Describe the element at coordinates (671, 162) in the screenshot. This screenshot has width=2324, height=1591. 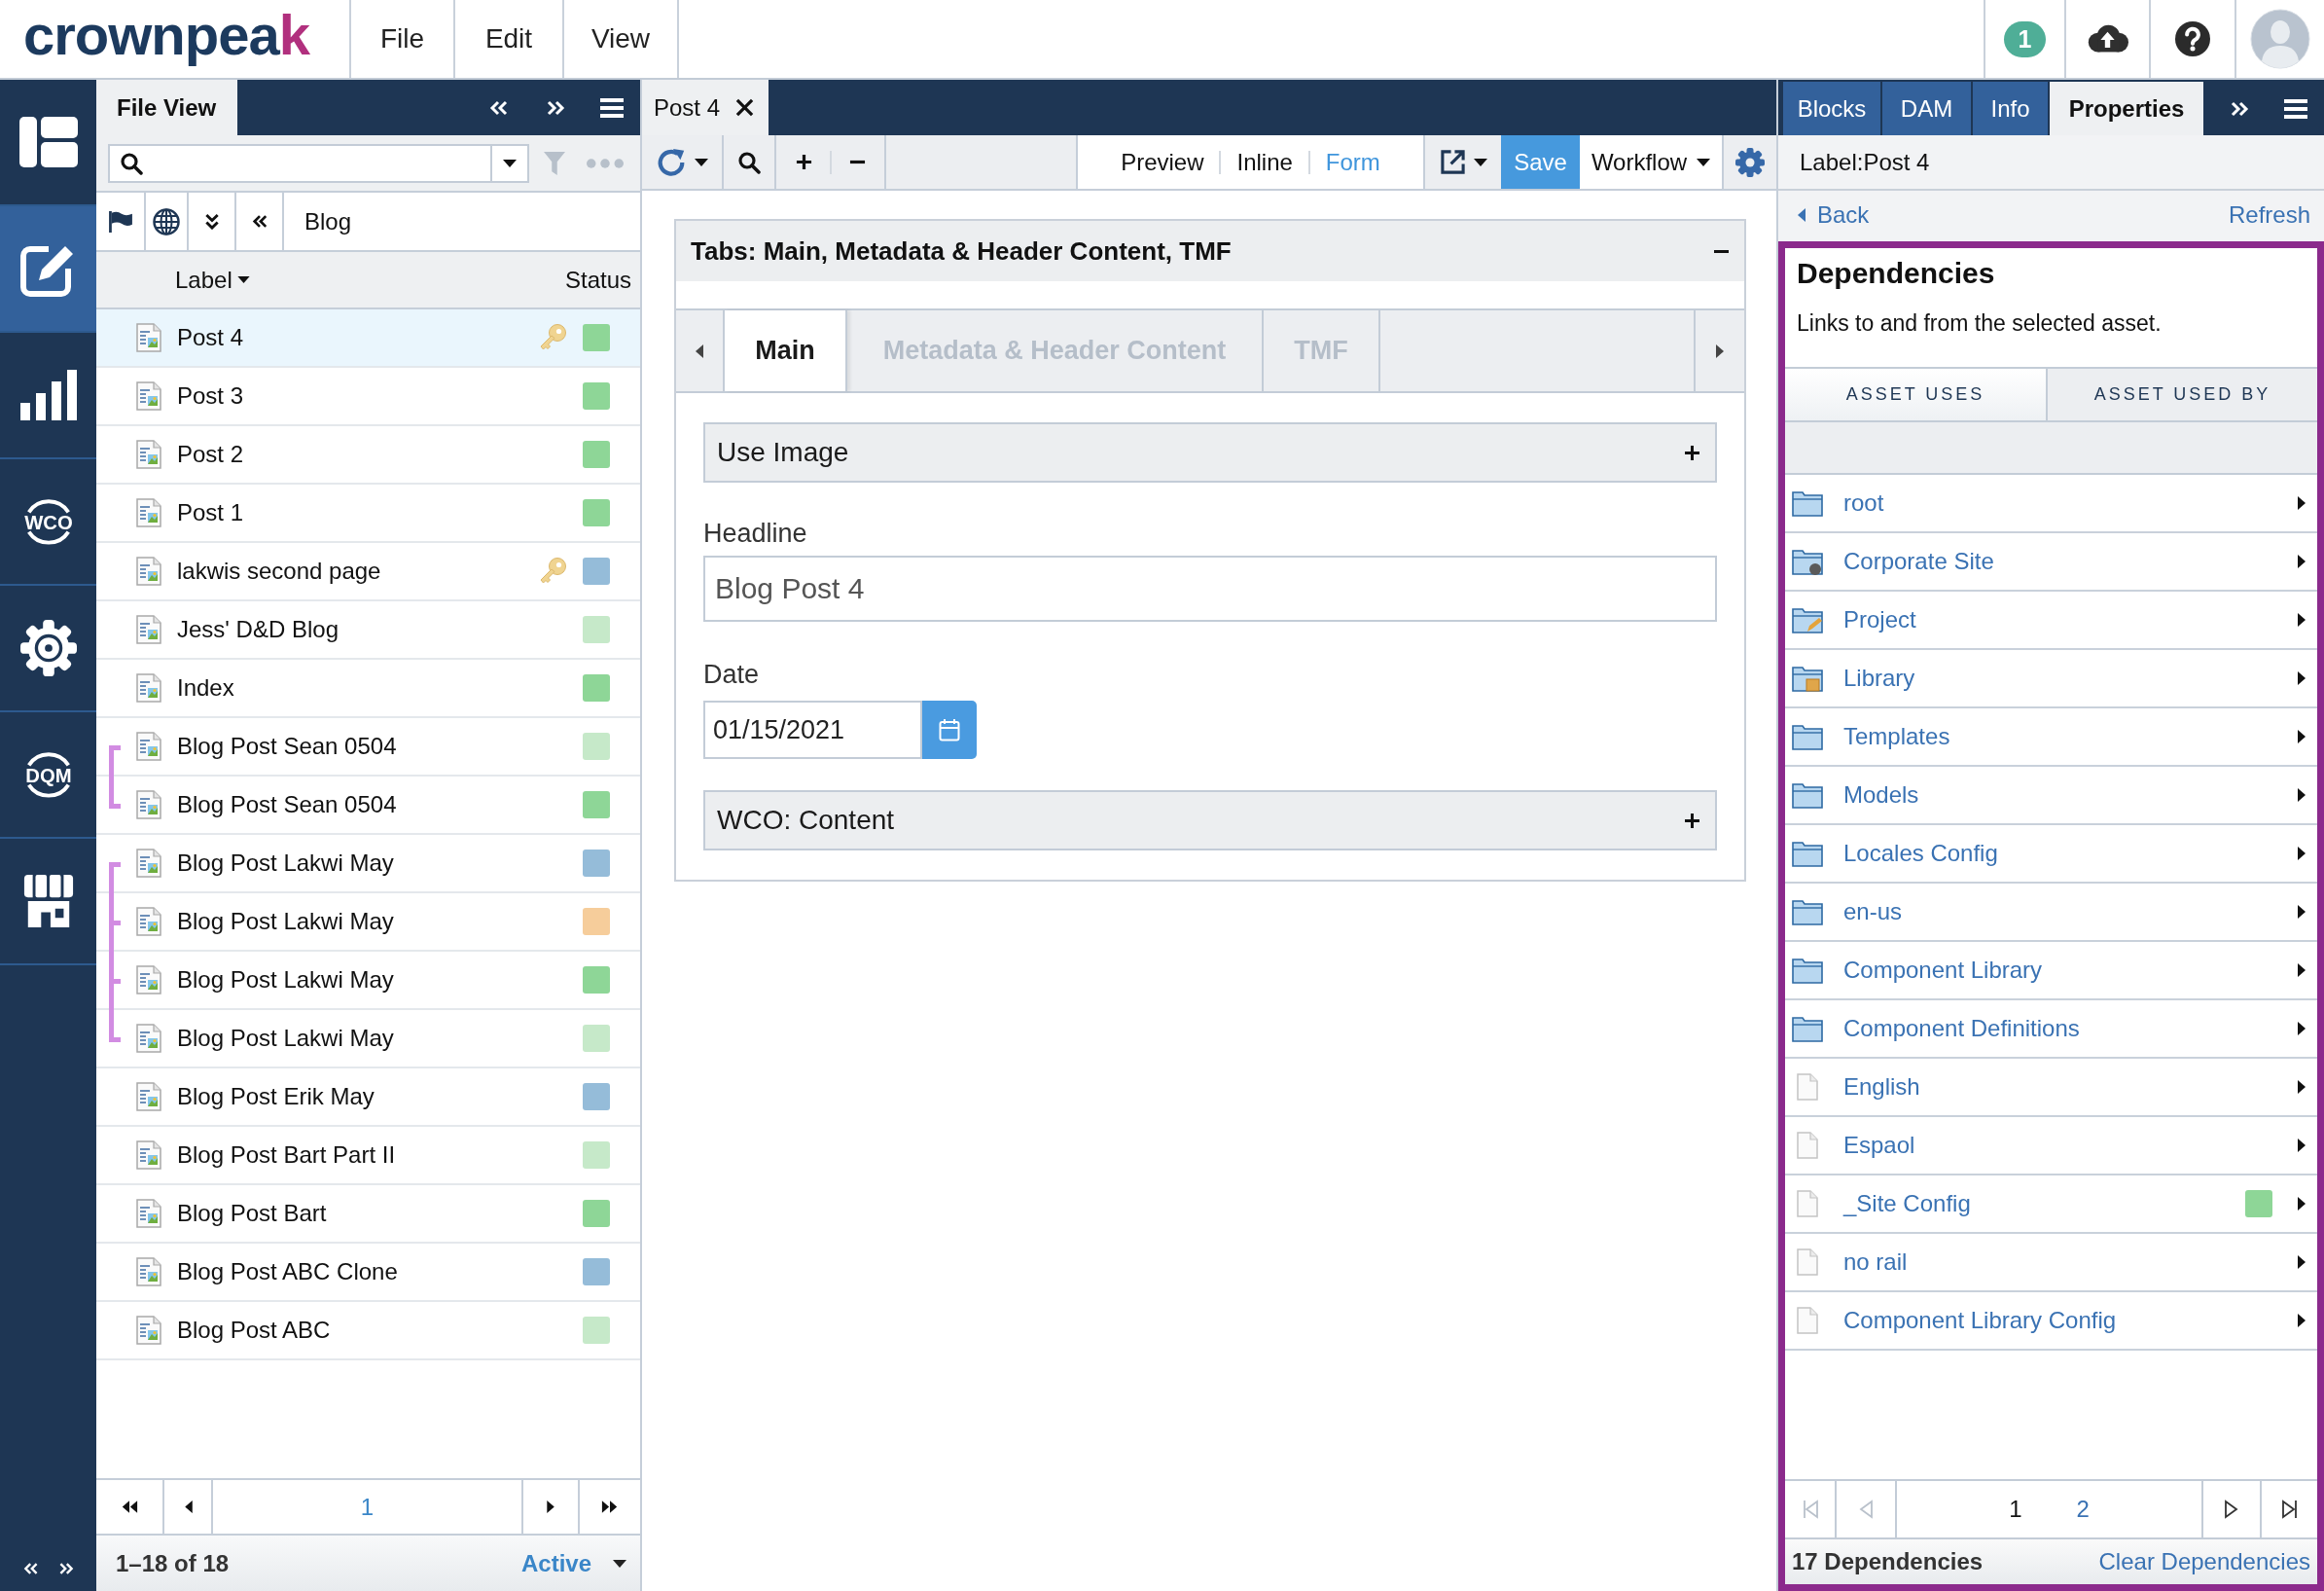
I see `refresh-icon` at that location.